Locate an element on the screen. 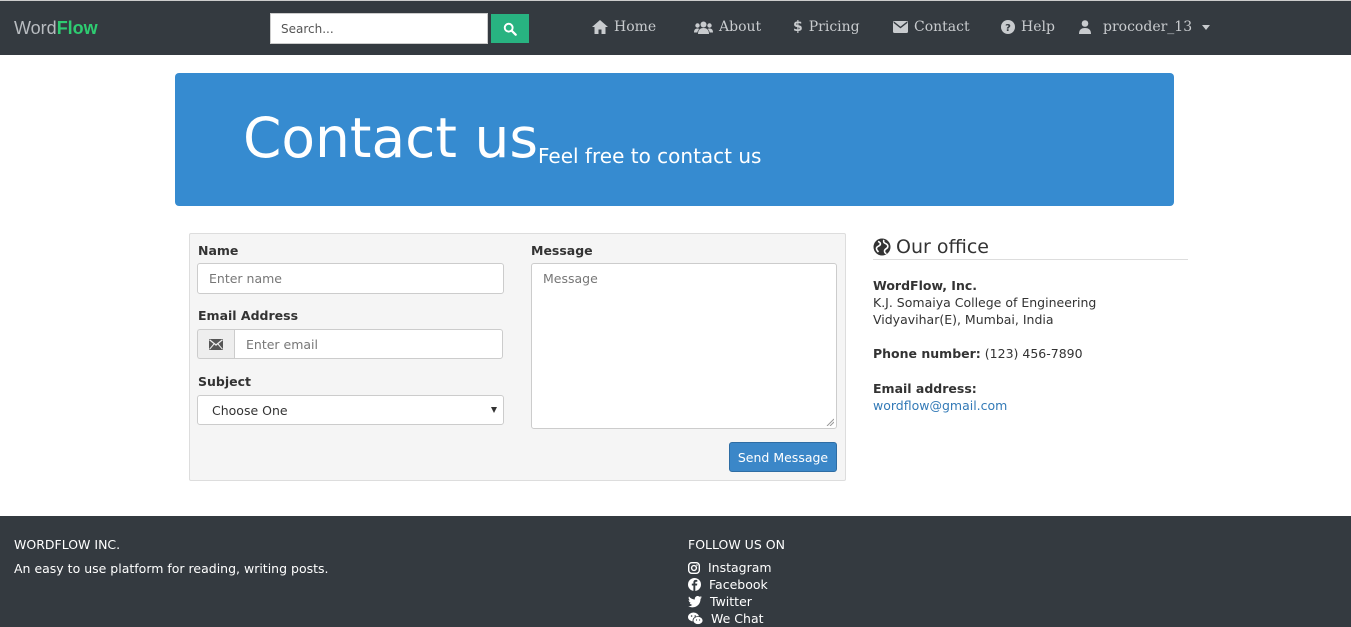  social-link-wechat: We Chat is located at coordinates (726, 618).